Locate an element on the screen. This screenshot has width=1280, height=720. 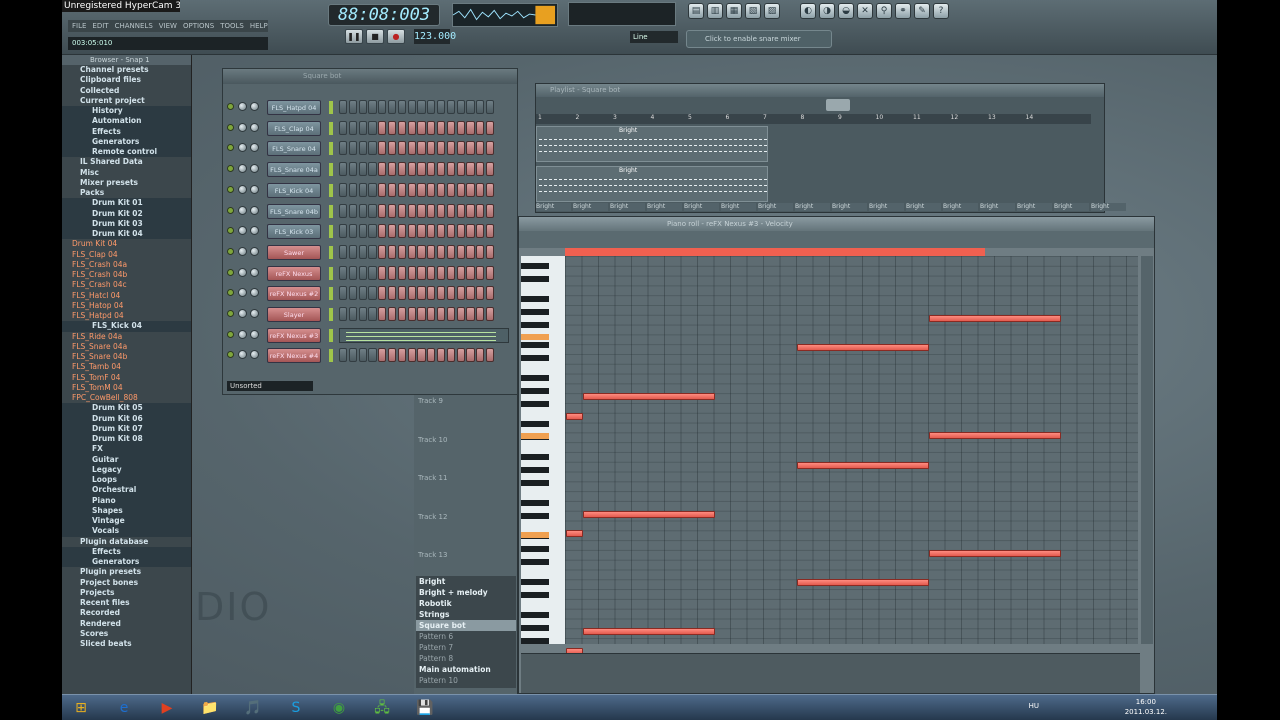
channel-name-button: Slayer is located at coordinates (294, 314).